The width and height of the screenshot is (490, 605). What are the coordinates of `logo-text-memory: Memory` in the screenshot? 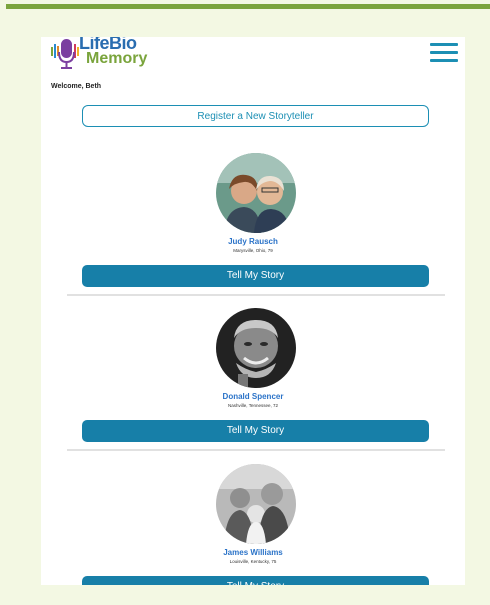 It's located at (117, 58).